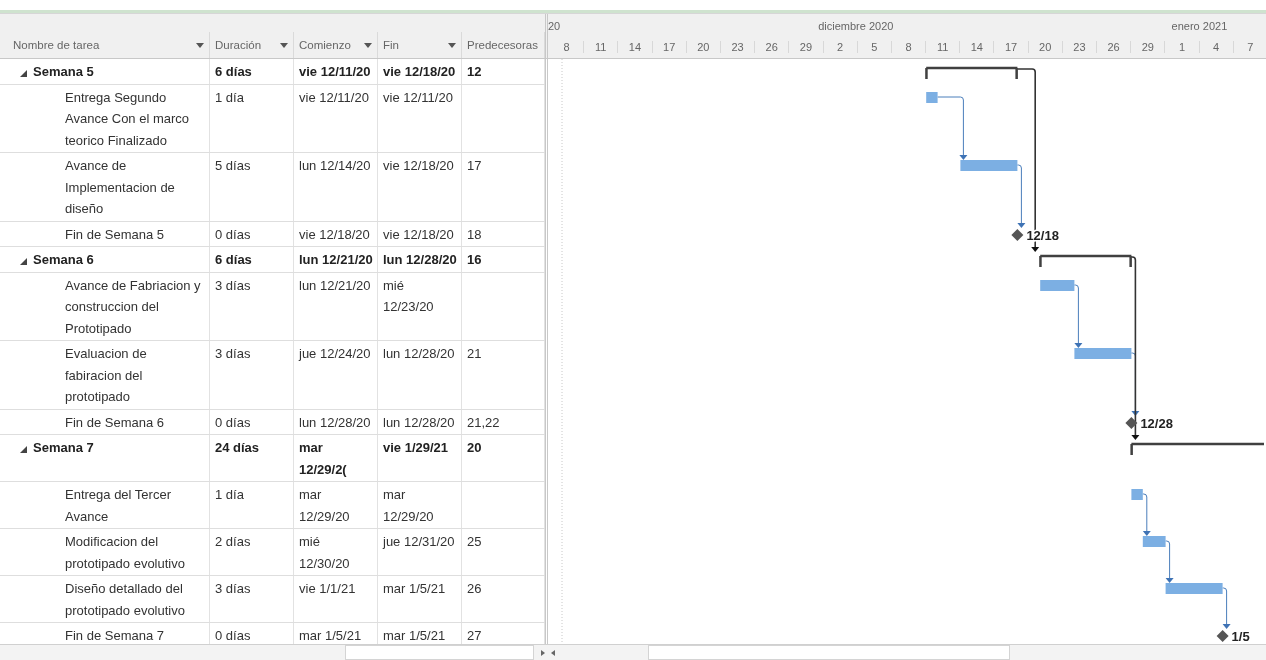 This screenshot has height=660, width=1266. What do you see at coordinates (109, 45) in the screenshot?
I see `column-header: Nombre de tarea` at bounding box center [109, 45].